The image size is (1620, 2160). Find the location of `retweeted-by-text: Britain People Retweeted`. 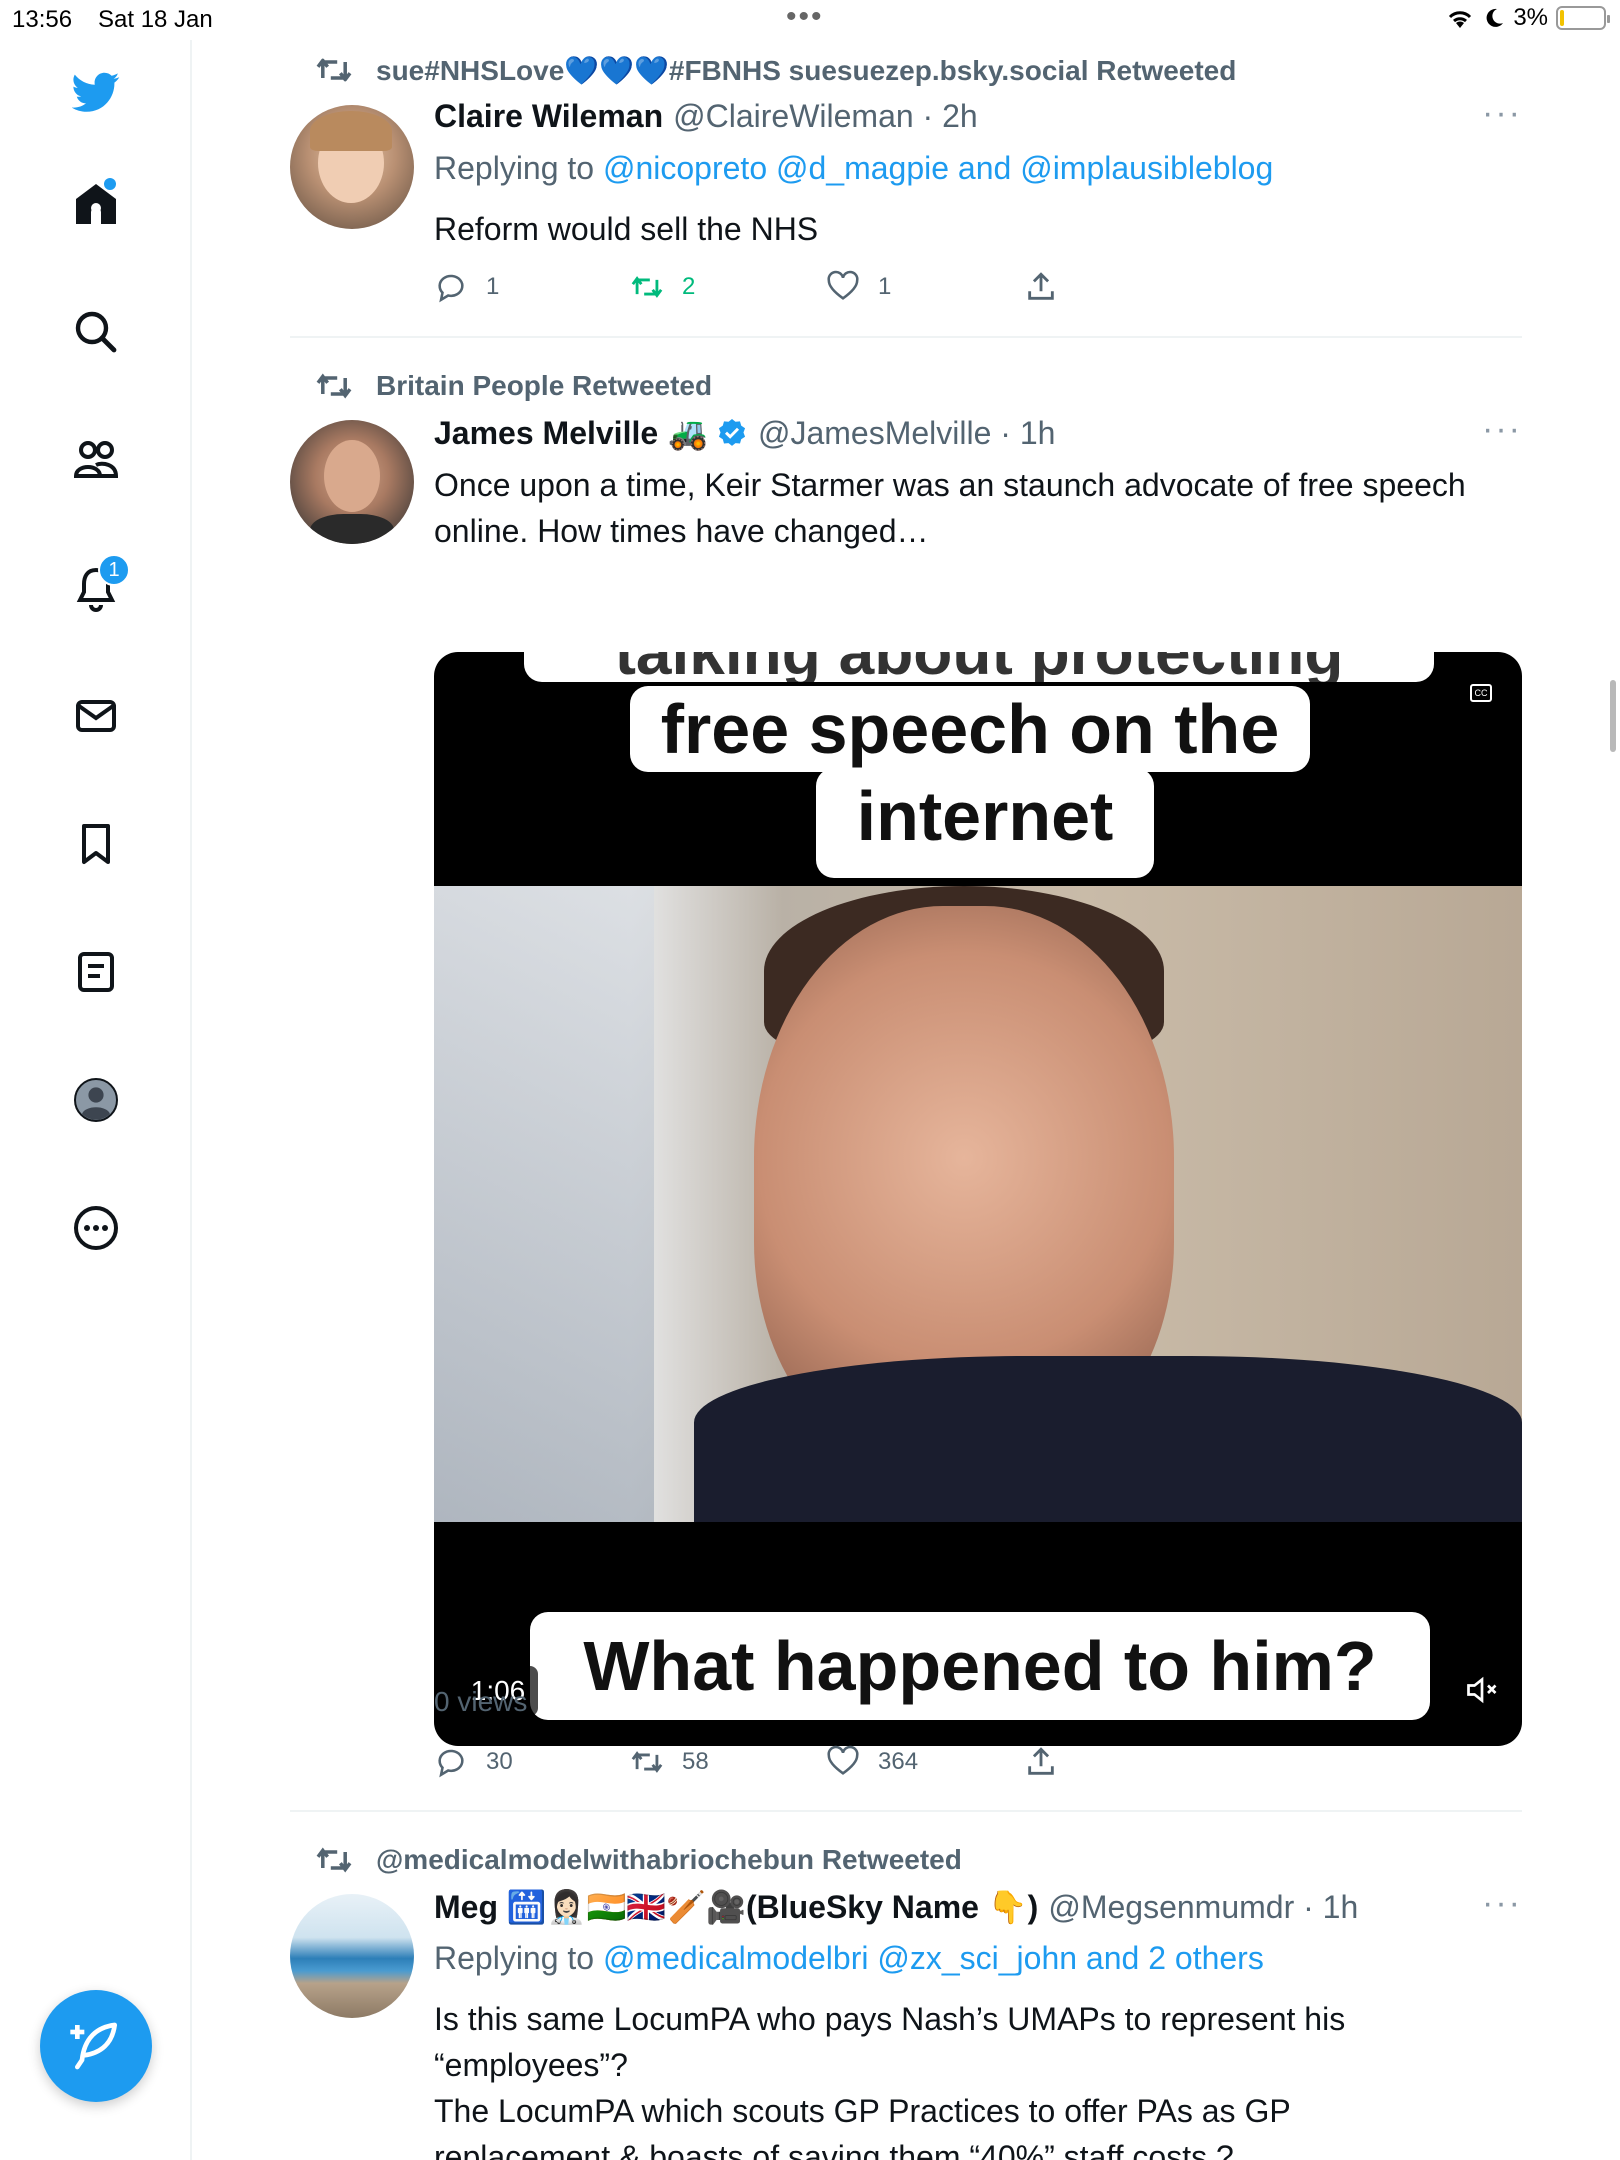

retweeted-by-text: Britain People Retweeted is located at coordinates (544, 386).